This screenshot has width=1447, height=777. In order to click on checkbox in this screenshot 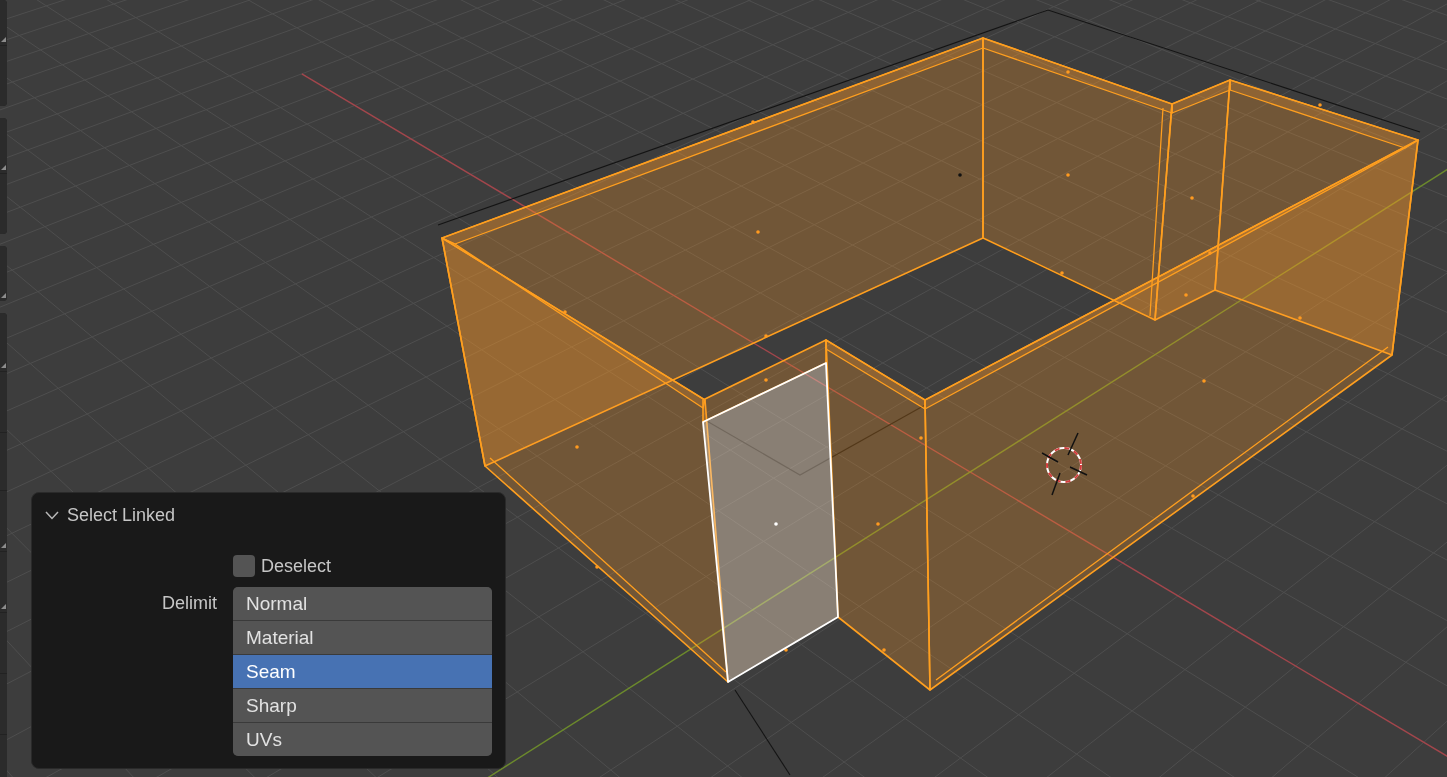, I will do `click(244, 566)`.